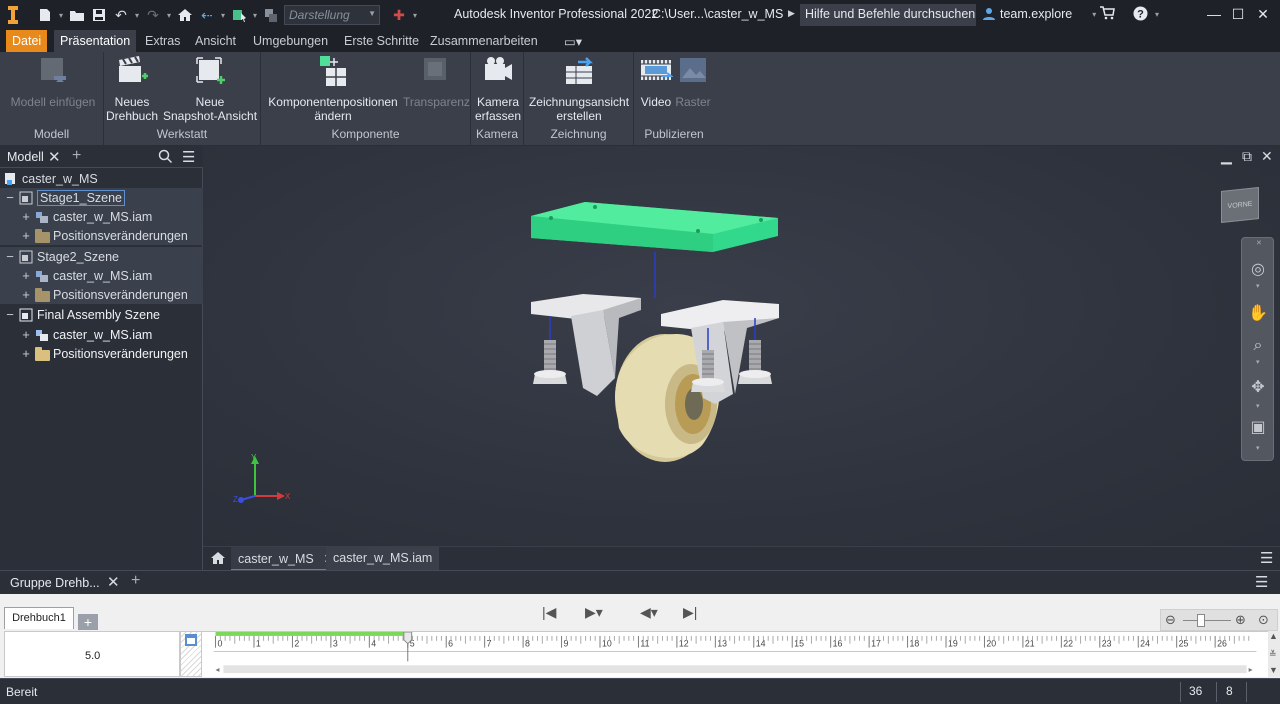  What do you see at coordinates (137, 15) in the screenshot?
I see `undo-dropdown-icon: ▾` at bounding box center [137, 15].